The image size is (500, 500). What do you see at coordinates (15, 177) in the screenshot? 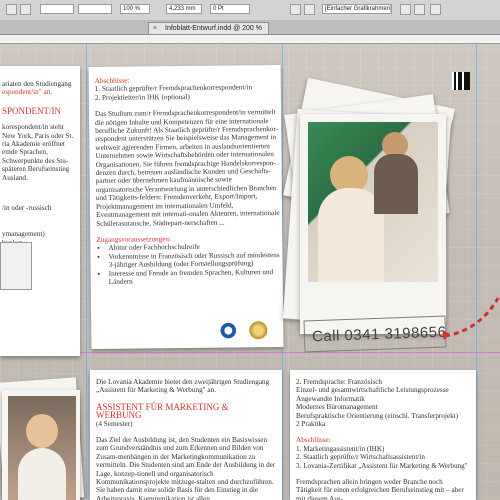
I see `text-line: Ausland.` at bounding box center [15, 177].